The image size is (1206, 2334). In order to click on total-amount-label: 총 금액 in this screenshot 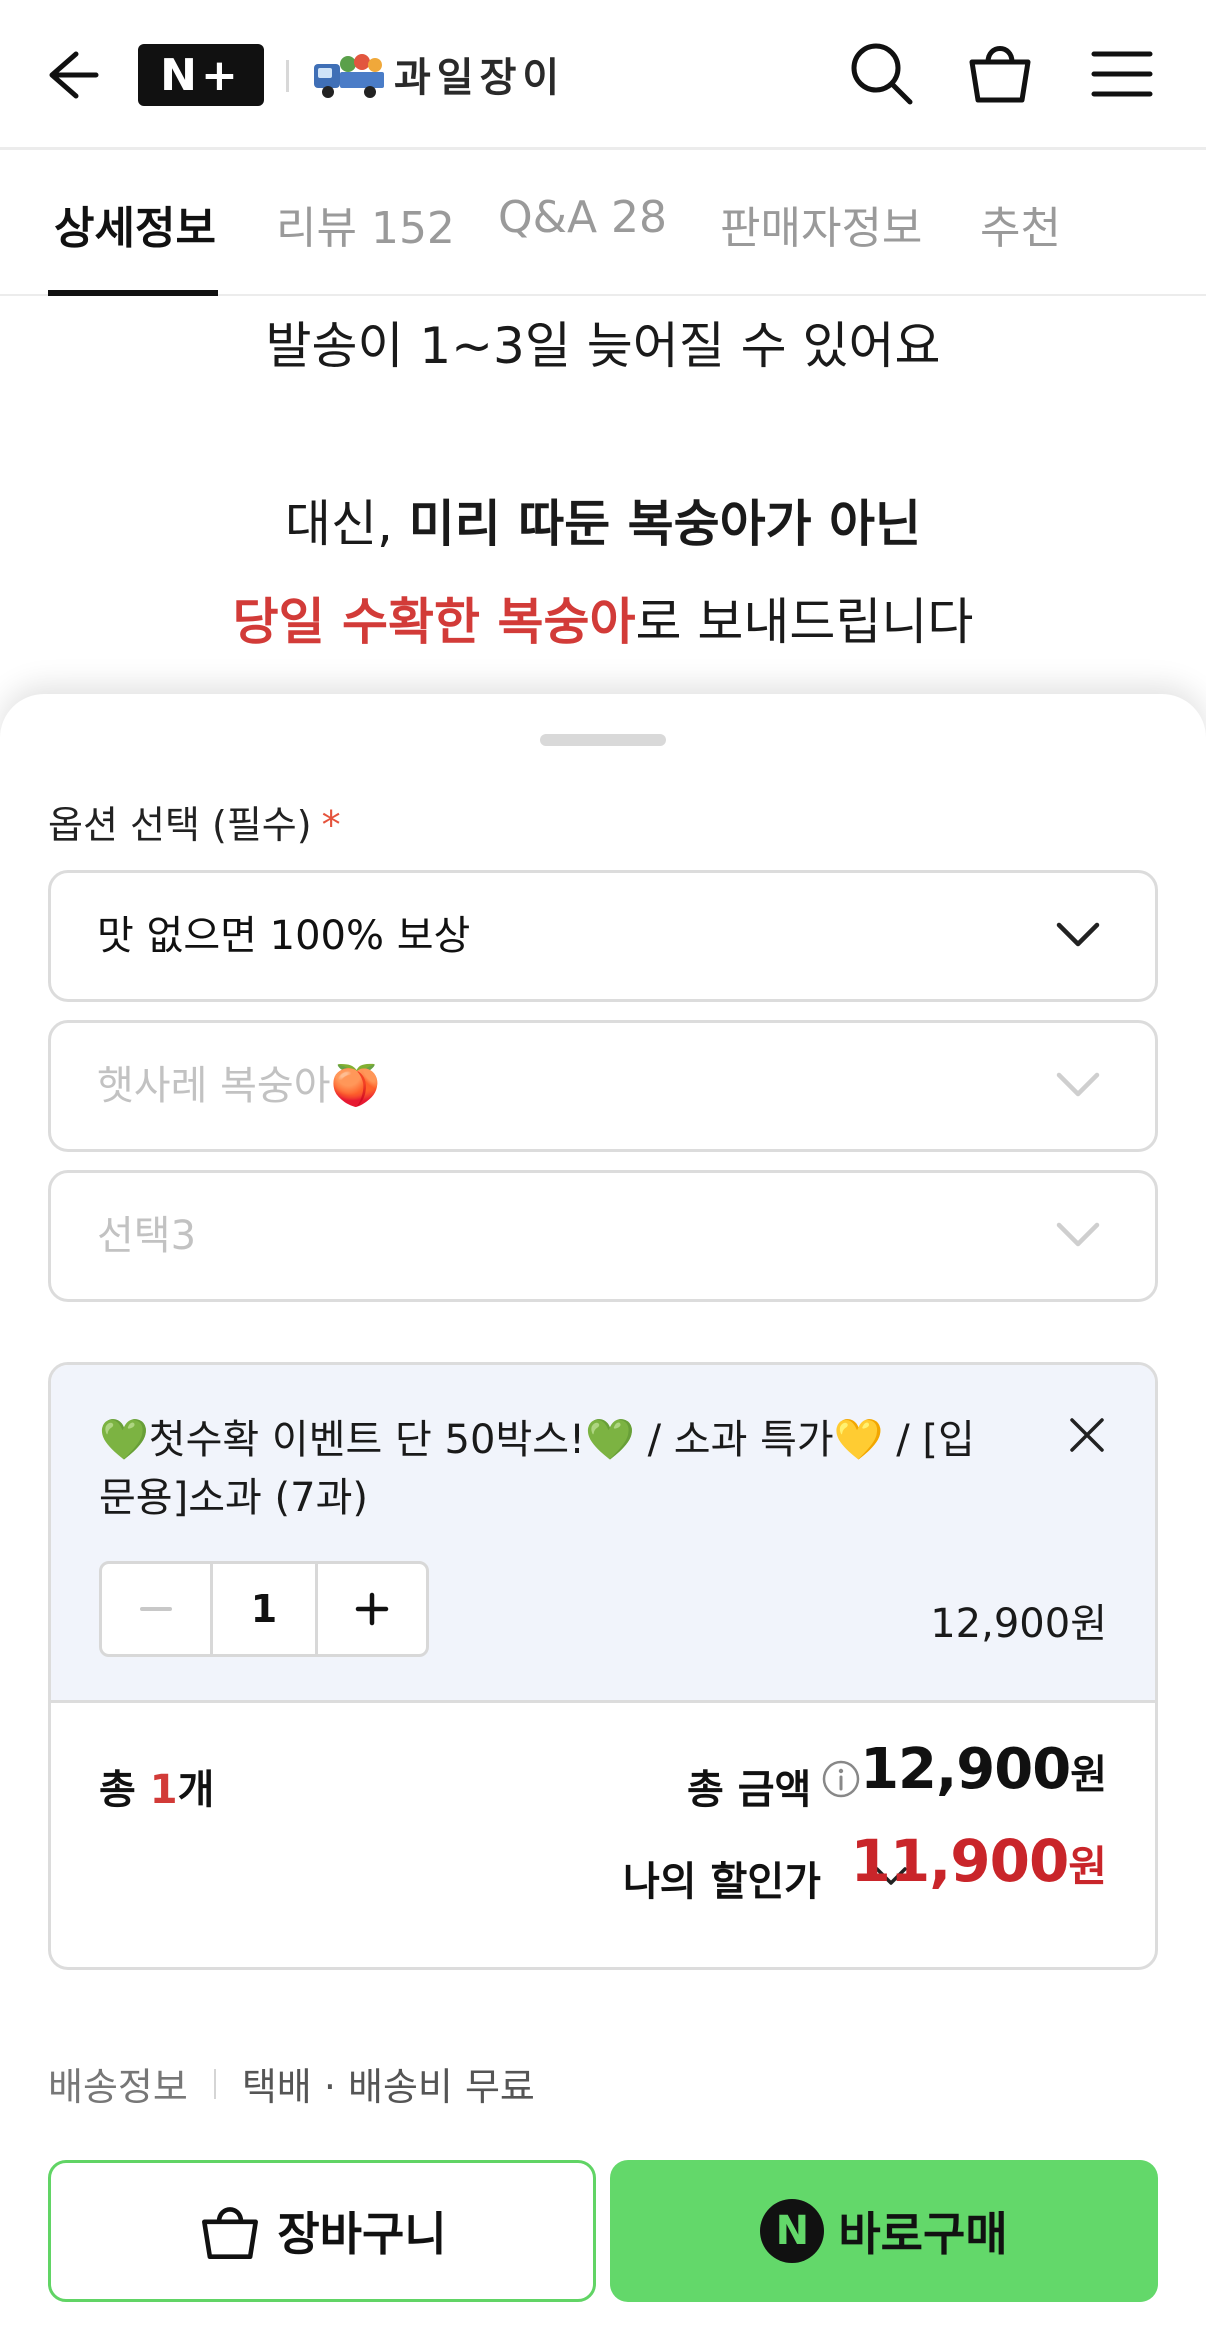, I will do `click(749, 1790)`.